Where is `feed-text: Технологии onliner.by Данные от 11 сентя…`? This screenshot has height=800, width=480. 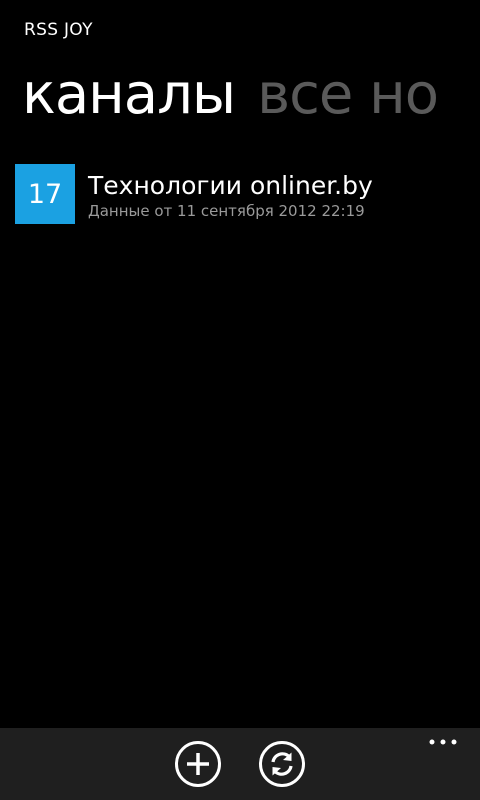 feed-text: Технологии onliner.by Данные от 11 сентя… is located at coordinates (230, 192).